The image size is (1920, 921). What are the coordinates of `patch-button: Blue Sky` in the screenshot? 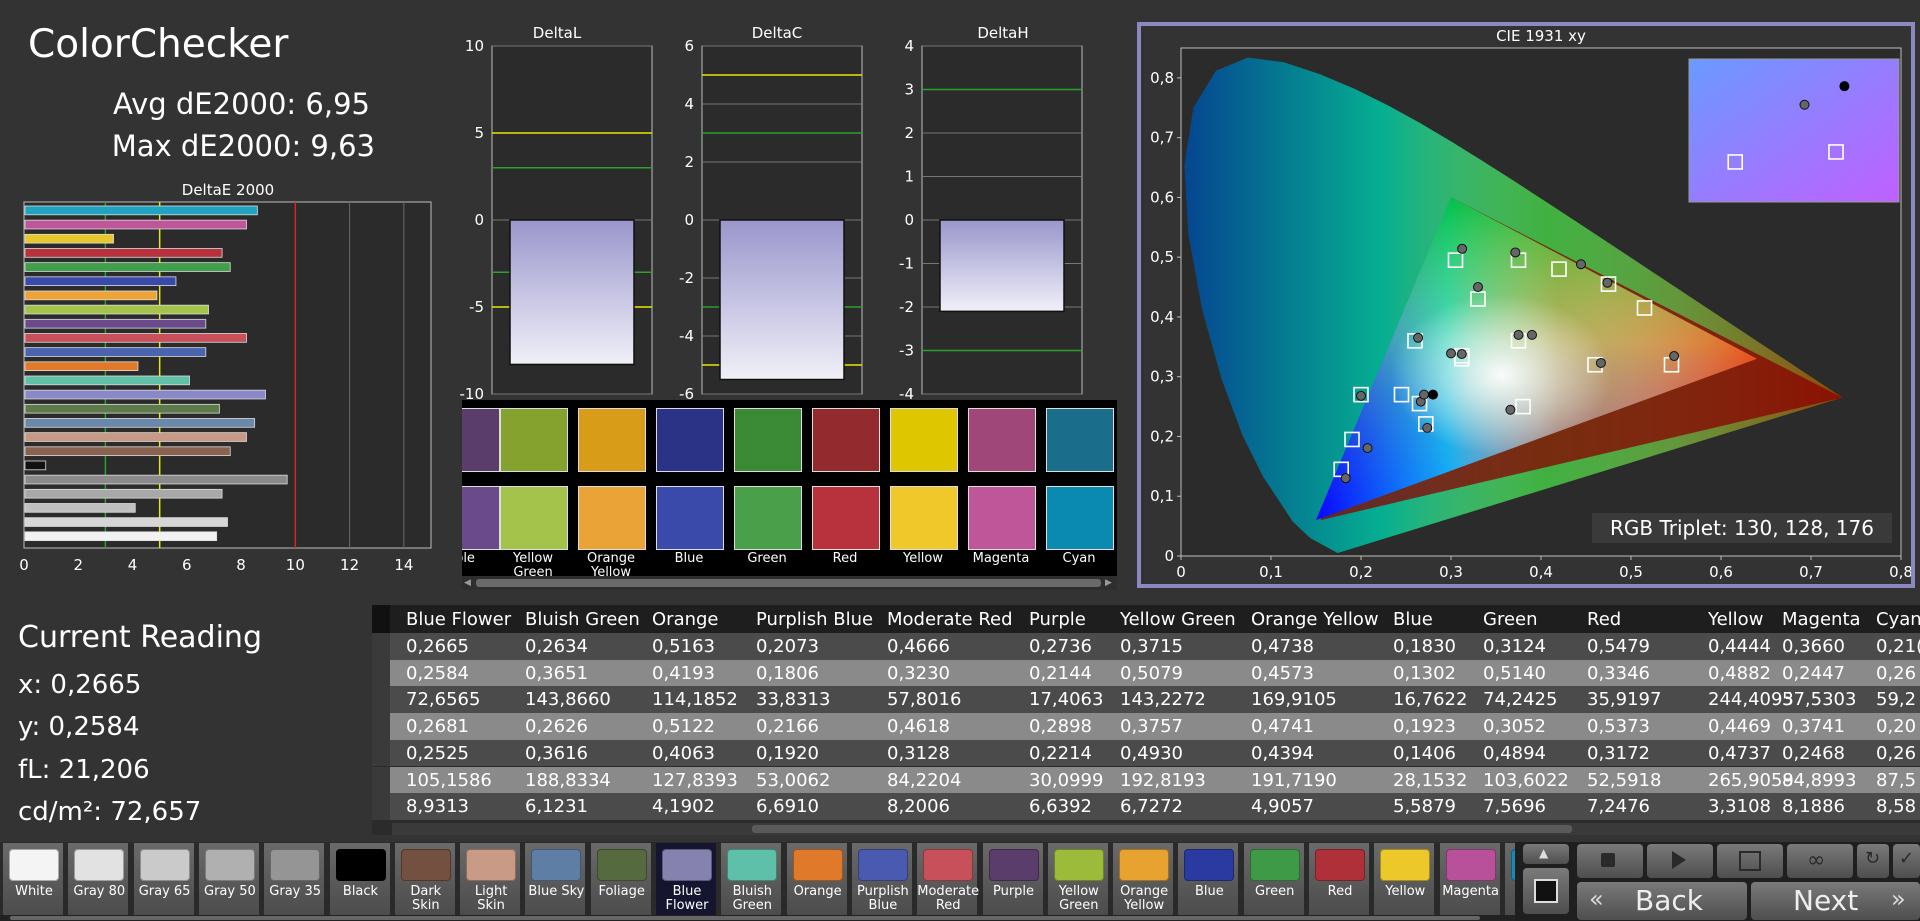 It's located at (555, 881).